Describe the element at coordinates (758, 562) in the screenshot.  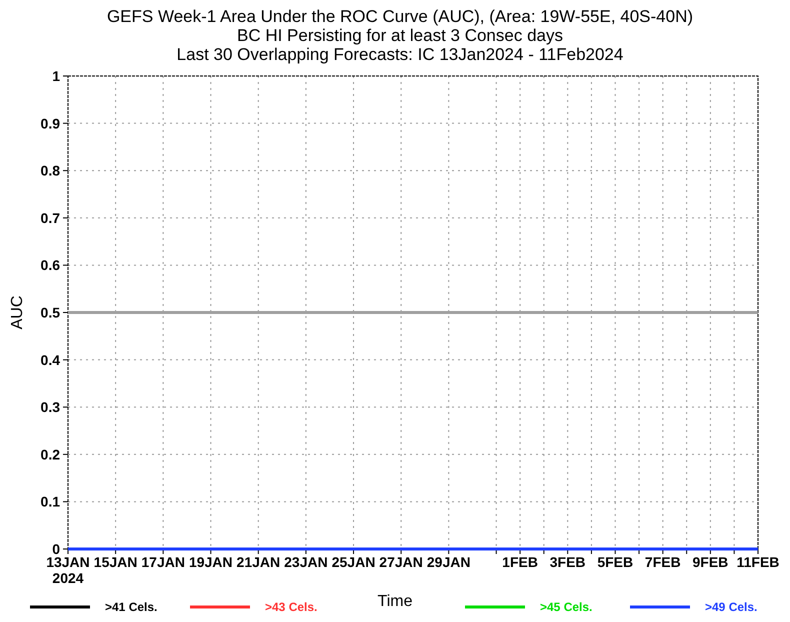
I see `x-tick-label: 11FEB` at that location.